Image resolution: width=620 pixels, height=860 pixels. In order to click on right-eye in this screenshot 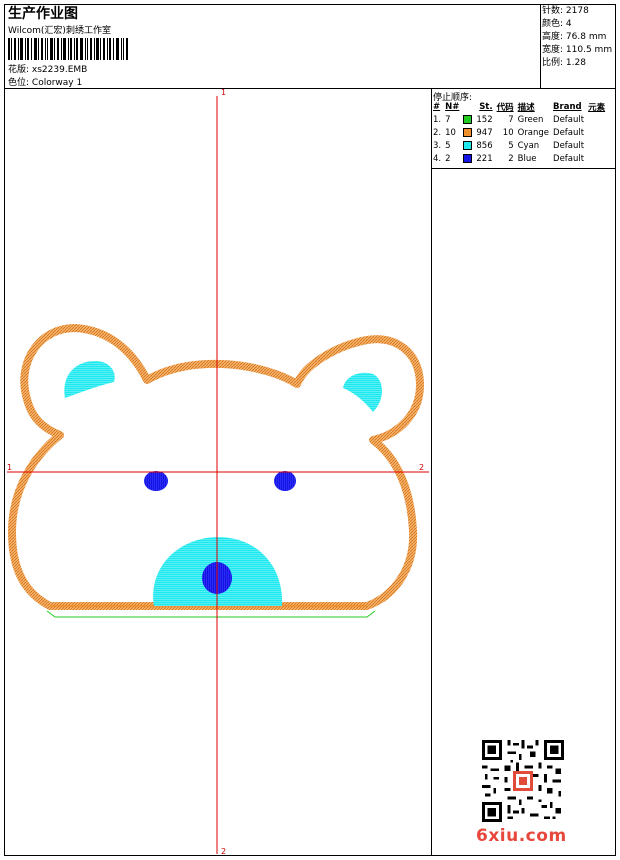, I will do `click(285, 481)`.